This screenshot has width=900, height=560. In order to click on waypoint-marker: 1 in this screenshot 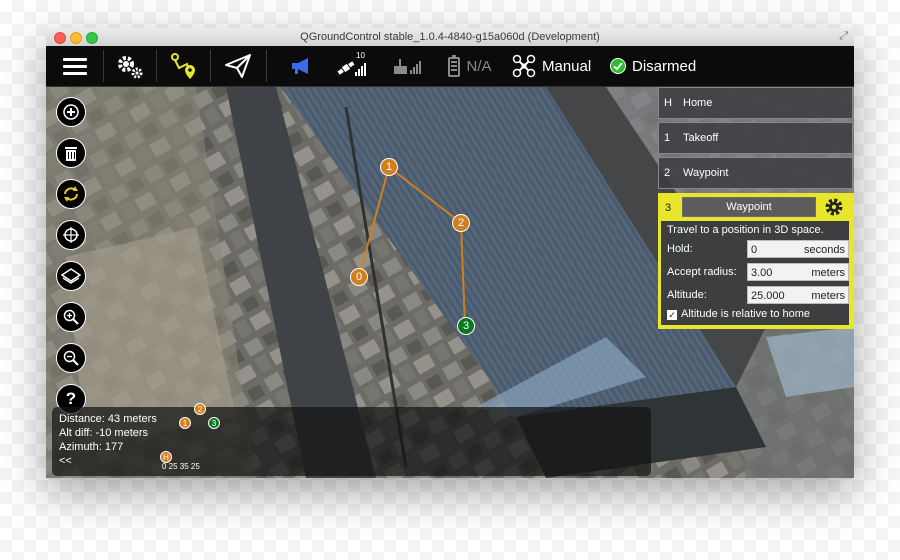, I will do `click(389, 167)`.